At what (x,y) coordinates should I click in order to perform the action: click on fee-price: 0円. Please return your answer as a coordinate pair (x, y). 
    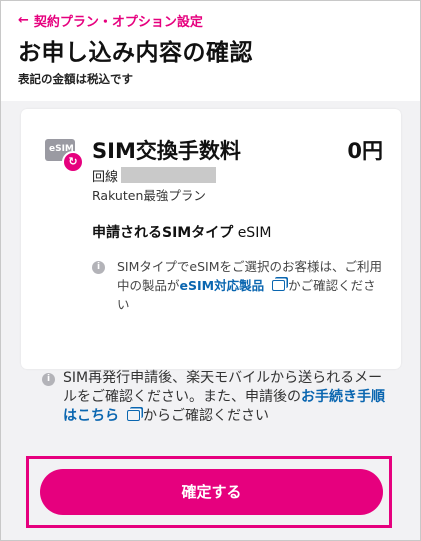
    Looking at the image, I should click on (365, 151).